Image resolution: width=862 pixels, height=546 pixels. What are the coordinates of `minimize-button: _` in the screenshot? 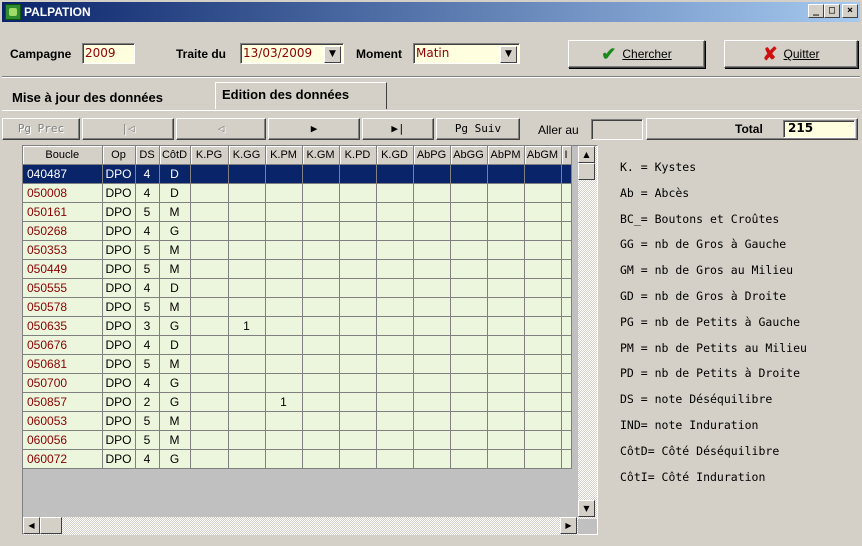 It's located at (816, 11).